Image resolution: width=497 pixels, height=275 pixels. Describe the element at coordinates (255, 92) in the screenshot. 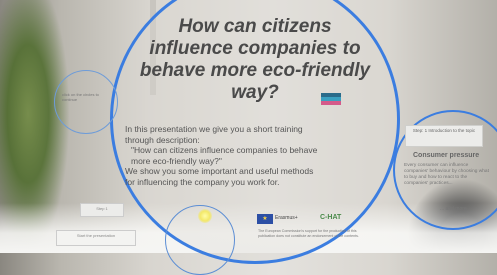

I see `title-line: way?` at that location.